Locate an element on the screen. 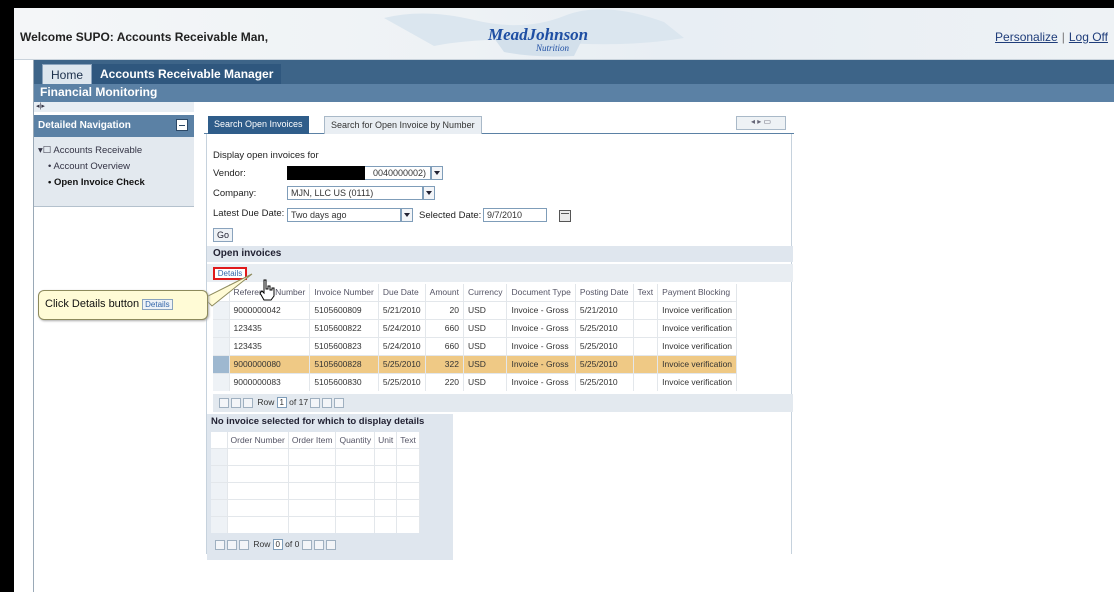 Image resolution: width=1114 pixels, height=592 pixels. column-header: Order Number is located at coordinates (258, 440).